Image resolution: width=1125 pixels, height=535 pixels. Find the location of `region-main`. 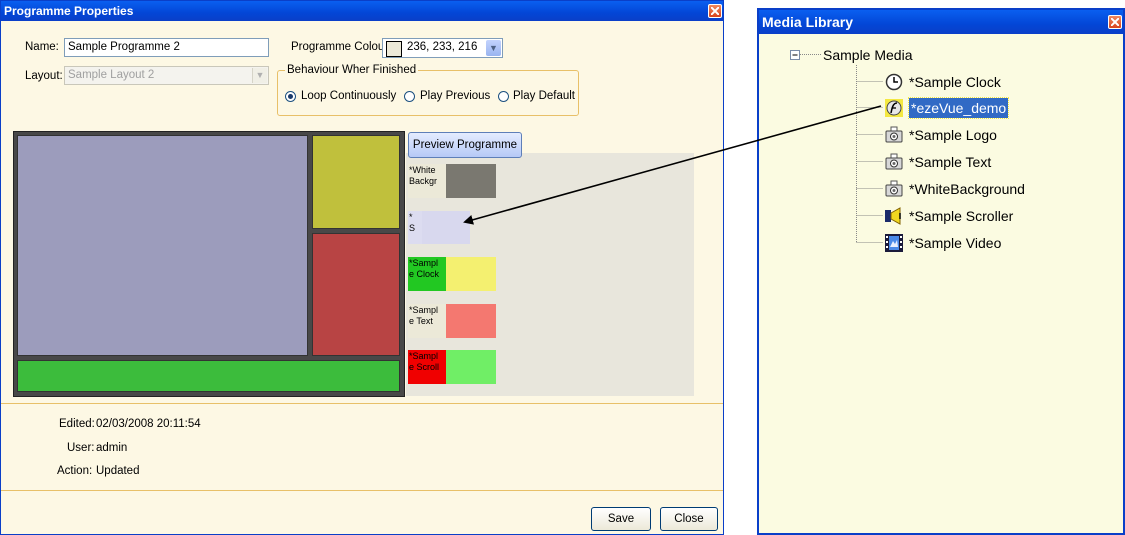

region-main is located at coordinates (162, 245).